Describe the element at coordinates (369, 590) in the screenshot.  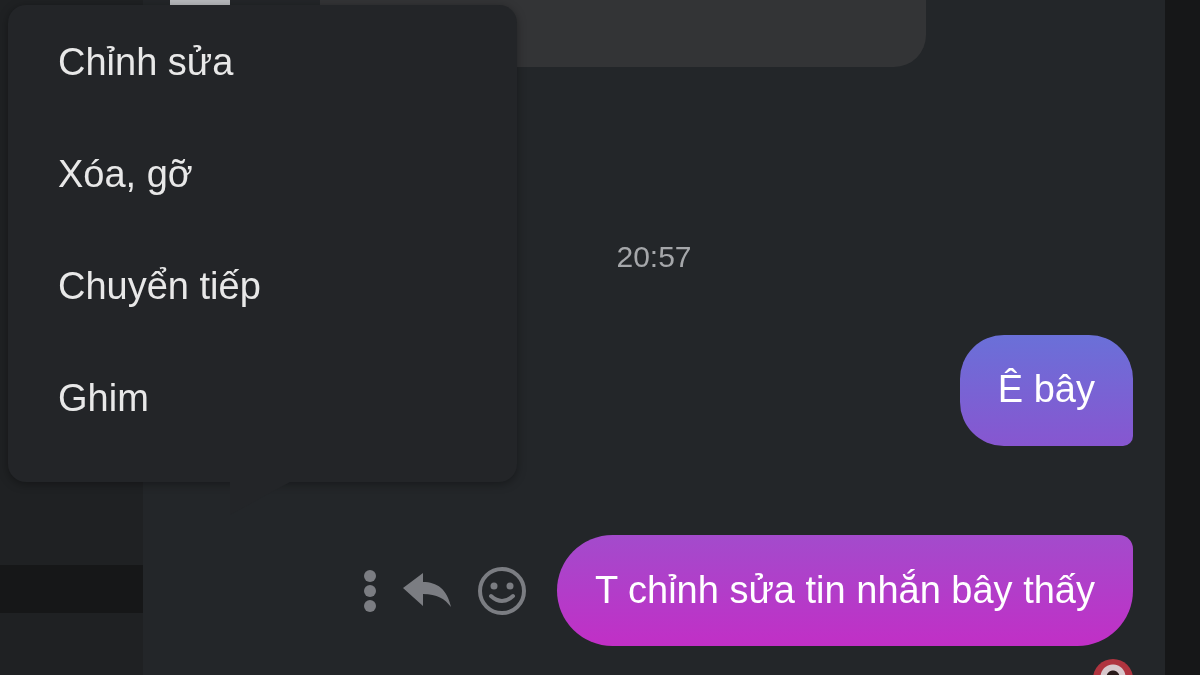
I see `more-options-icon` at that location.